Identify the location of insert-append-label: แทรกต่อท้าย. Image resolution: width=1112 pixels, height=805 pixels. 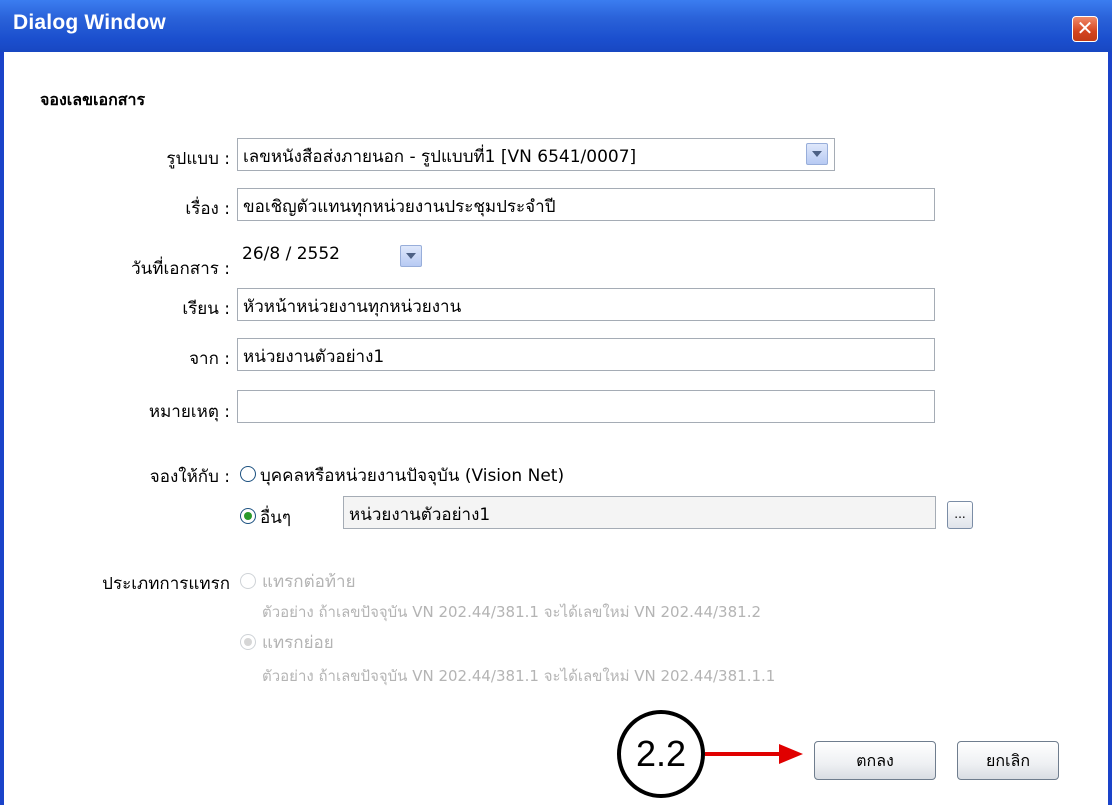
(309, 581).